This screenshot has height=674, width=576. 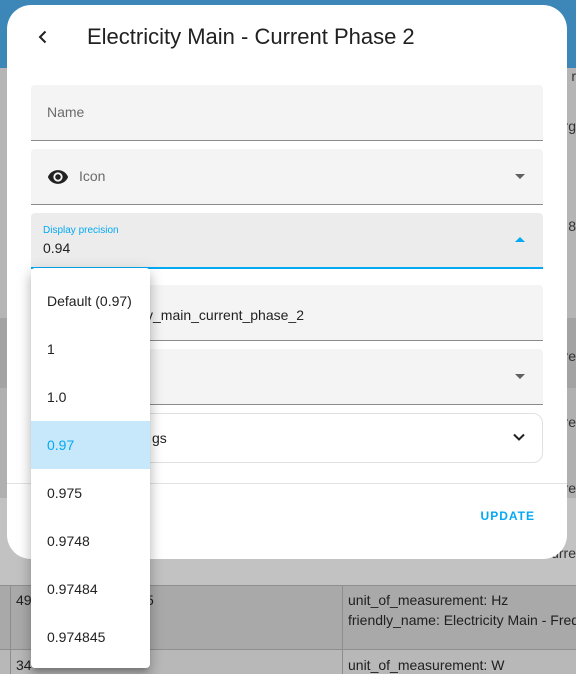 What do you see at coordinates (58, 177) in the screenshot?
I see `eye-icon` at bounding box center [58, 177].